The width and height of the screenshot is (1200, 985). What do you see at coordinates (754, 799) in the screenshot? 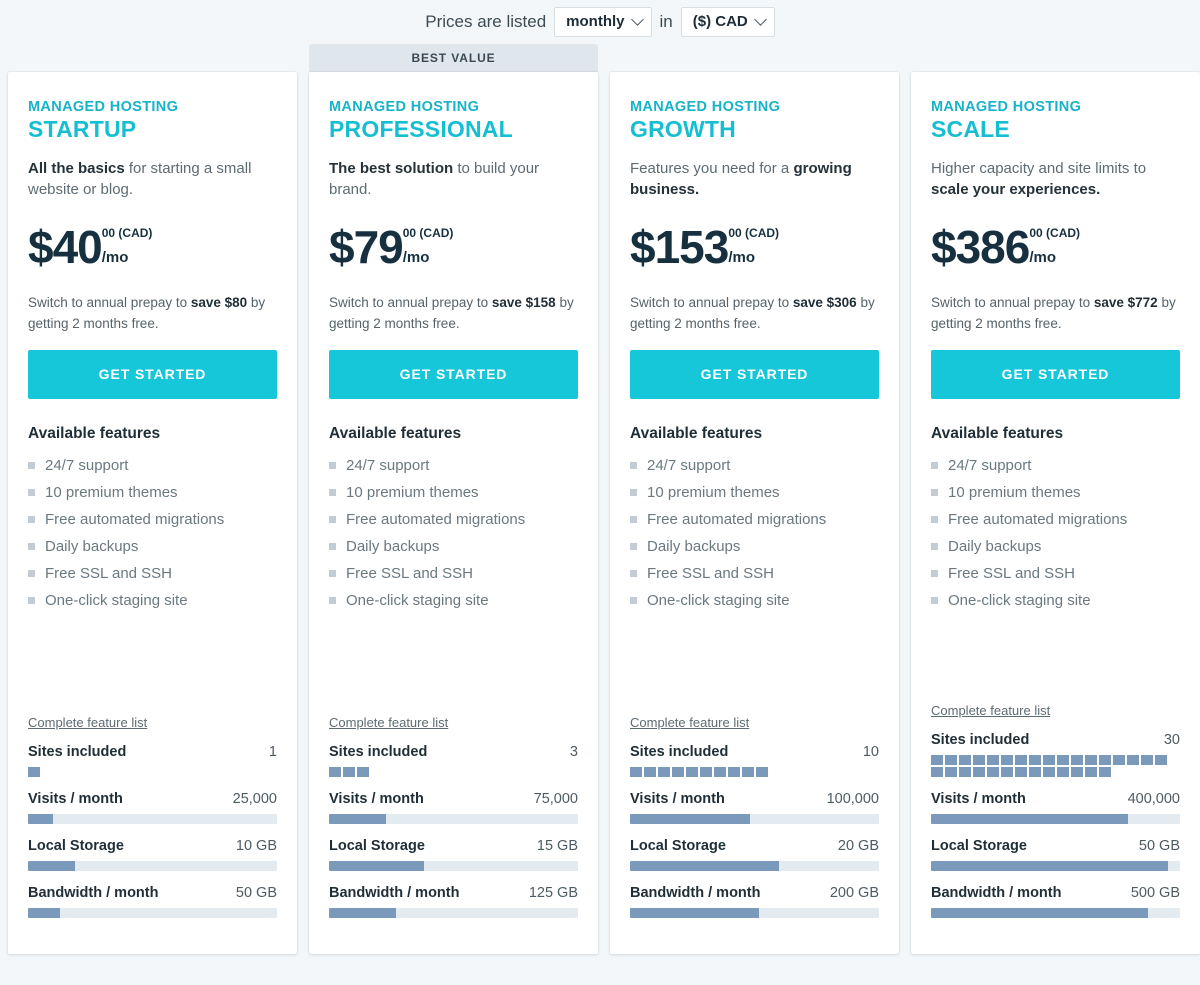
I see `metric-header: Visits / month 100,000` at bounding box center [754, 799].